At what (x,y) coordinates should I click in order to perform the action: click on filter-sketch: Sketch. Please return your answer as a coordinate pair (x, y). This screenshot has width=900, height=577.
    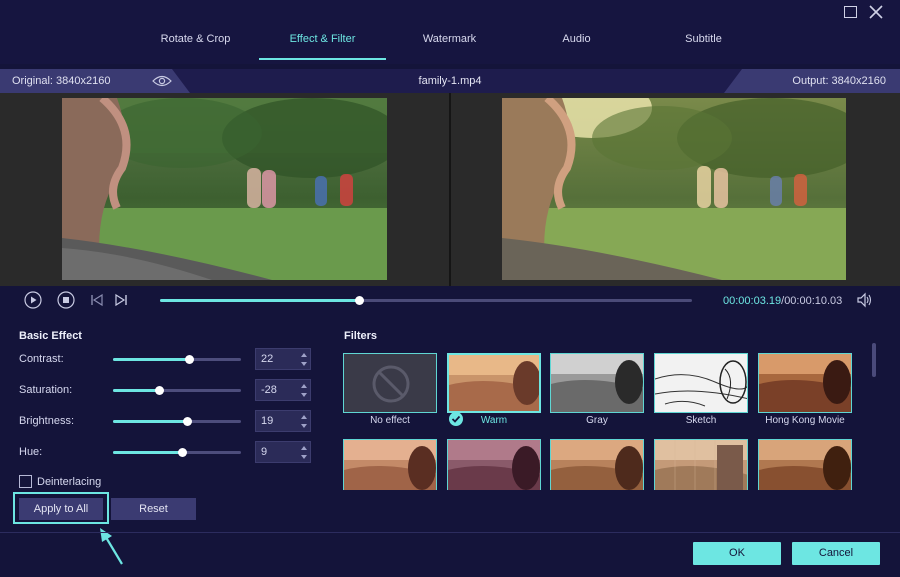
    Looking at the image, I should click on (701, 389).